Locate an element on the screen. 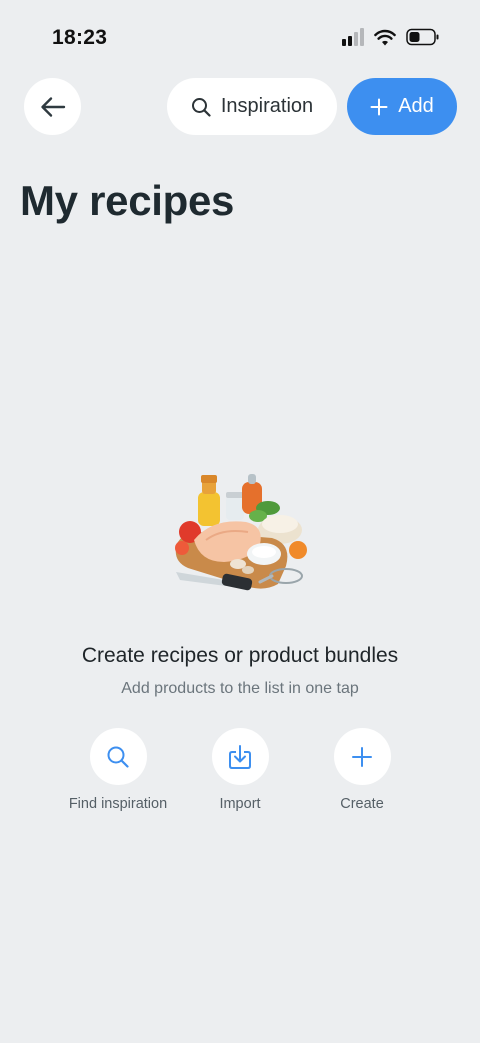 The width and height of the screenshot is (480, 1043). import-action: Import is located at coordinates (240, 770).